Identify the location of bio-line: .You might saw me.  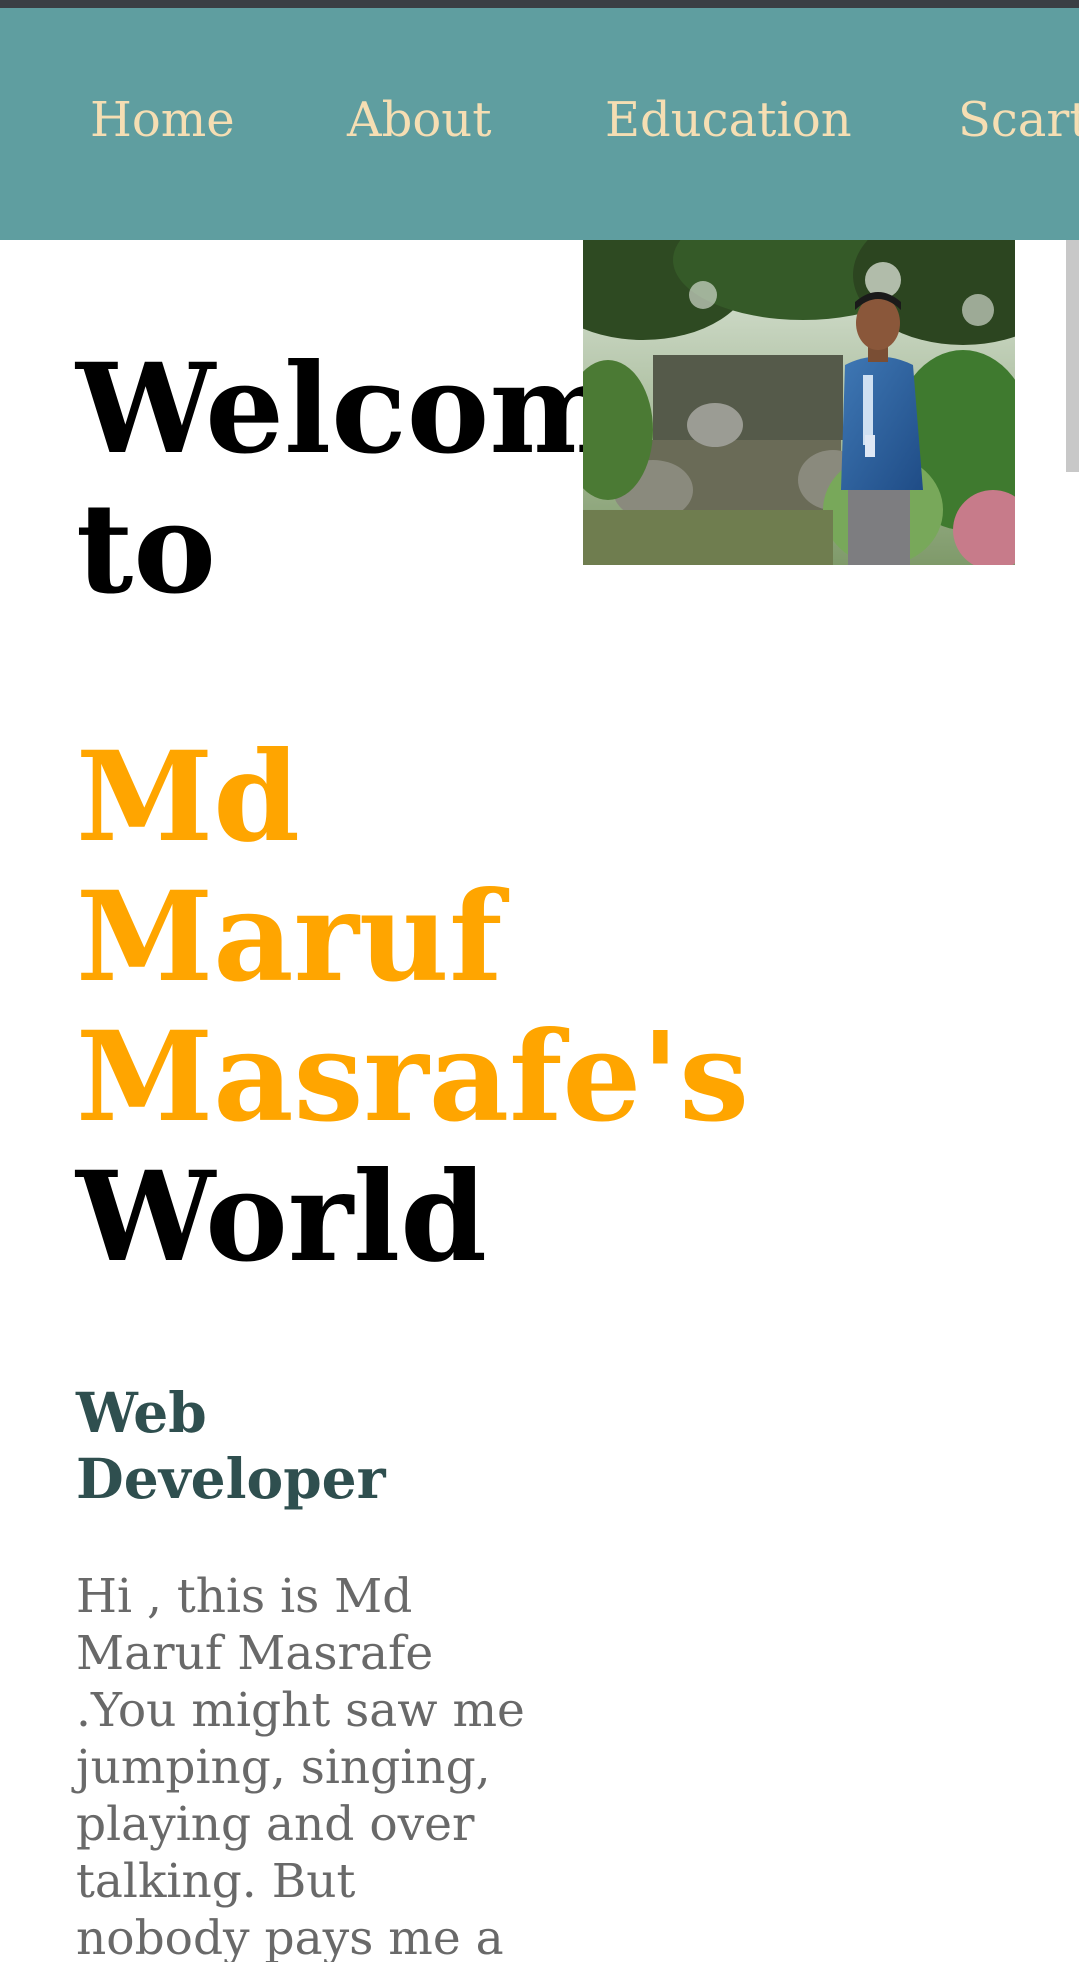
(300, 1710).